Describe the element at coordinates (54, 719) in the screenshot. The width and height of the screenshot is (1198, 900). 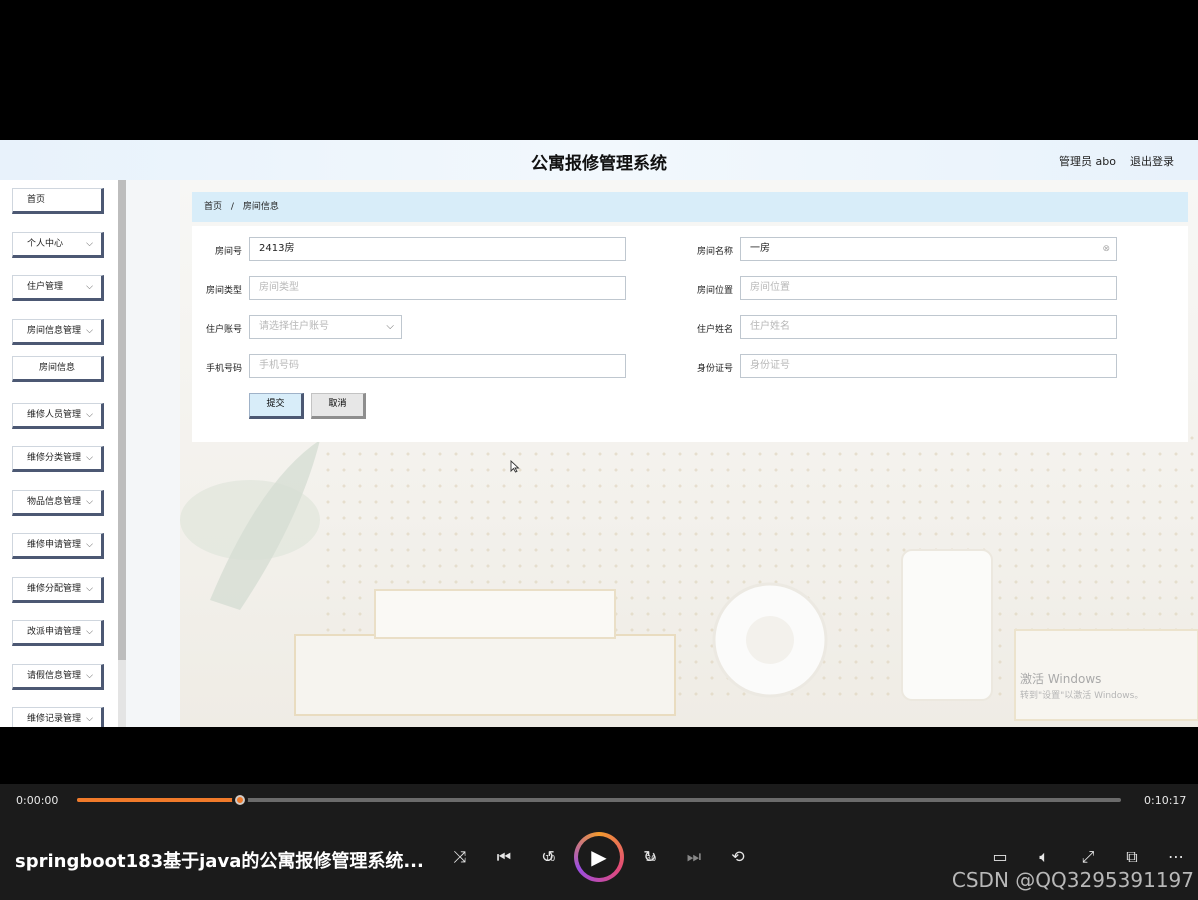
I see `sidebar-item-label: 维修记录管理` at that location.